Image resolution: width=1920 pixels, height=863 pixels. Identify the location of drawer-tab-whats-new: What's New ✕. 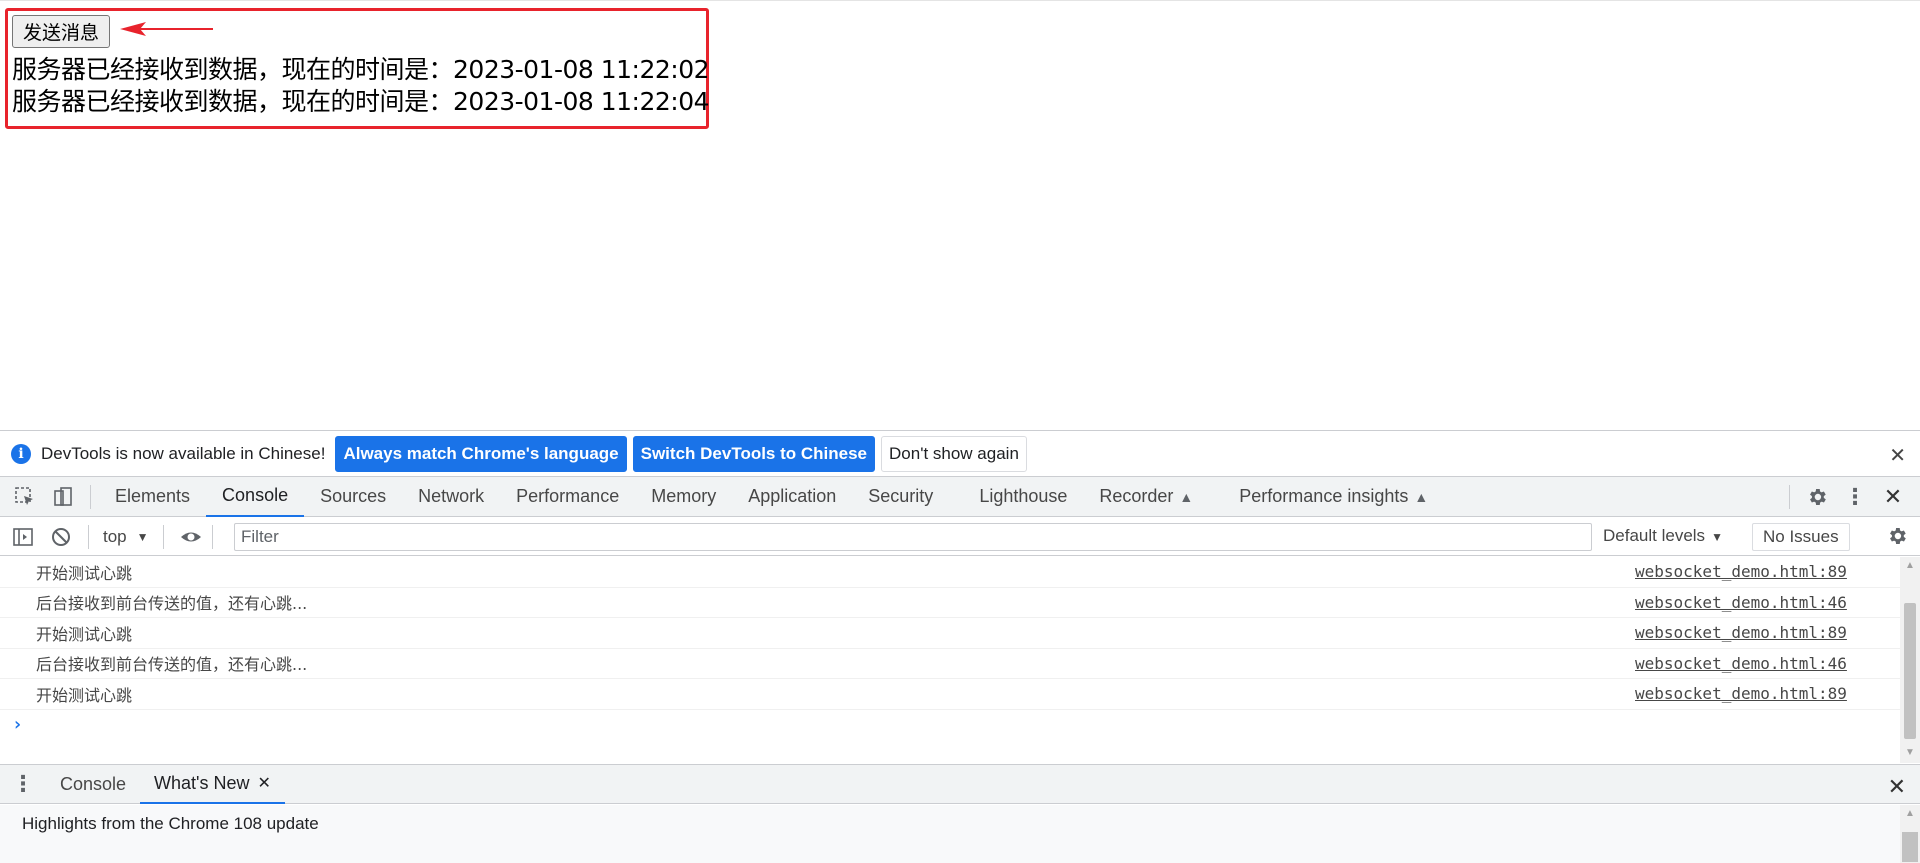
(212, 784).